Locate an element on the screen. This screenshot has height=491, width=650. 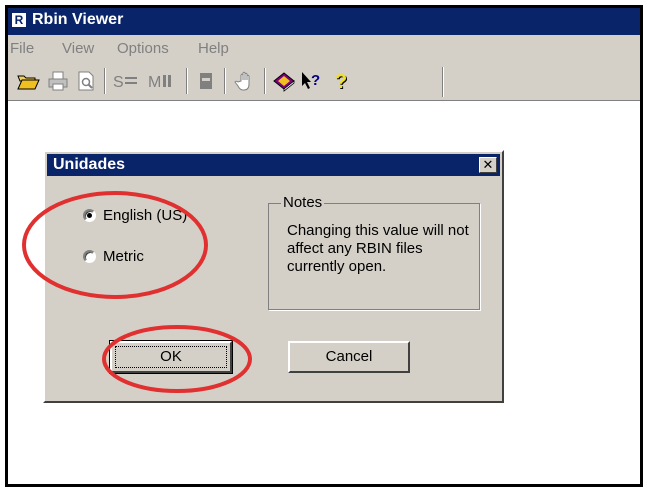
menu-bar: File View Options Help is located at coordinates (324, 49).